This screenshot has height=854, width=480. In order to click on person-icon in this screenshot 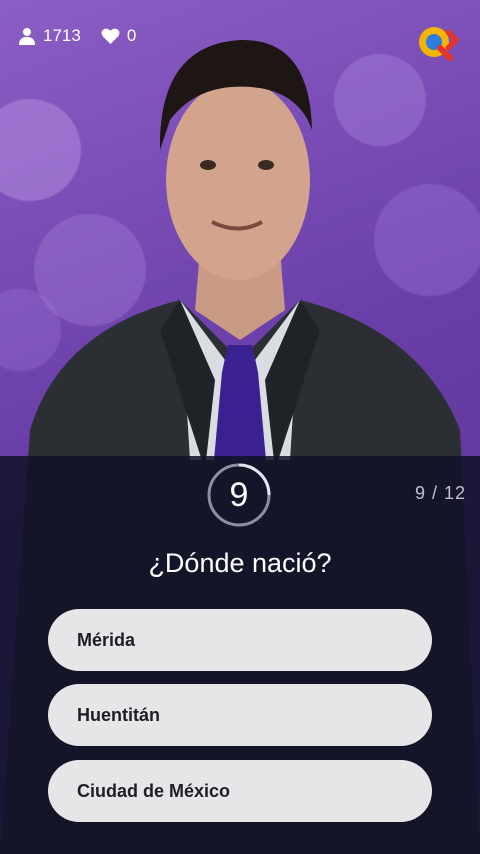, I will do `click(27, 36)`.